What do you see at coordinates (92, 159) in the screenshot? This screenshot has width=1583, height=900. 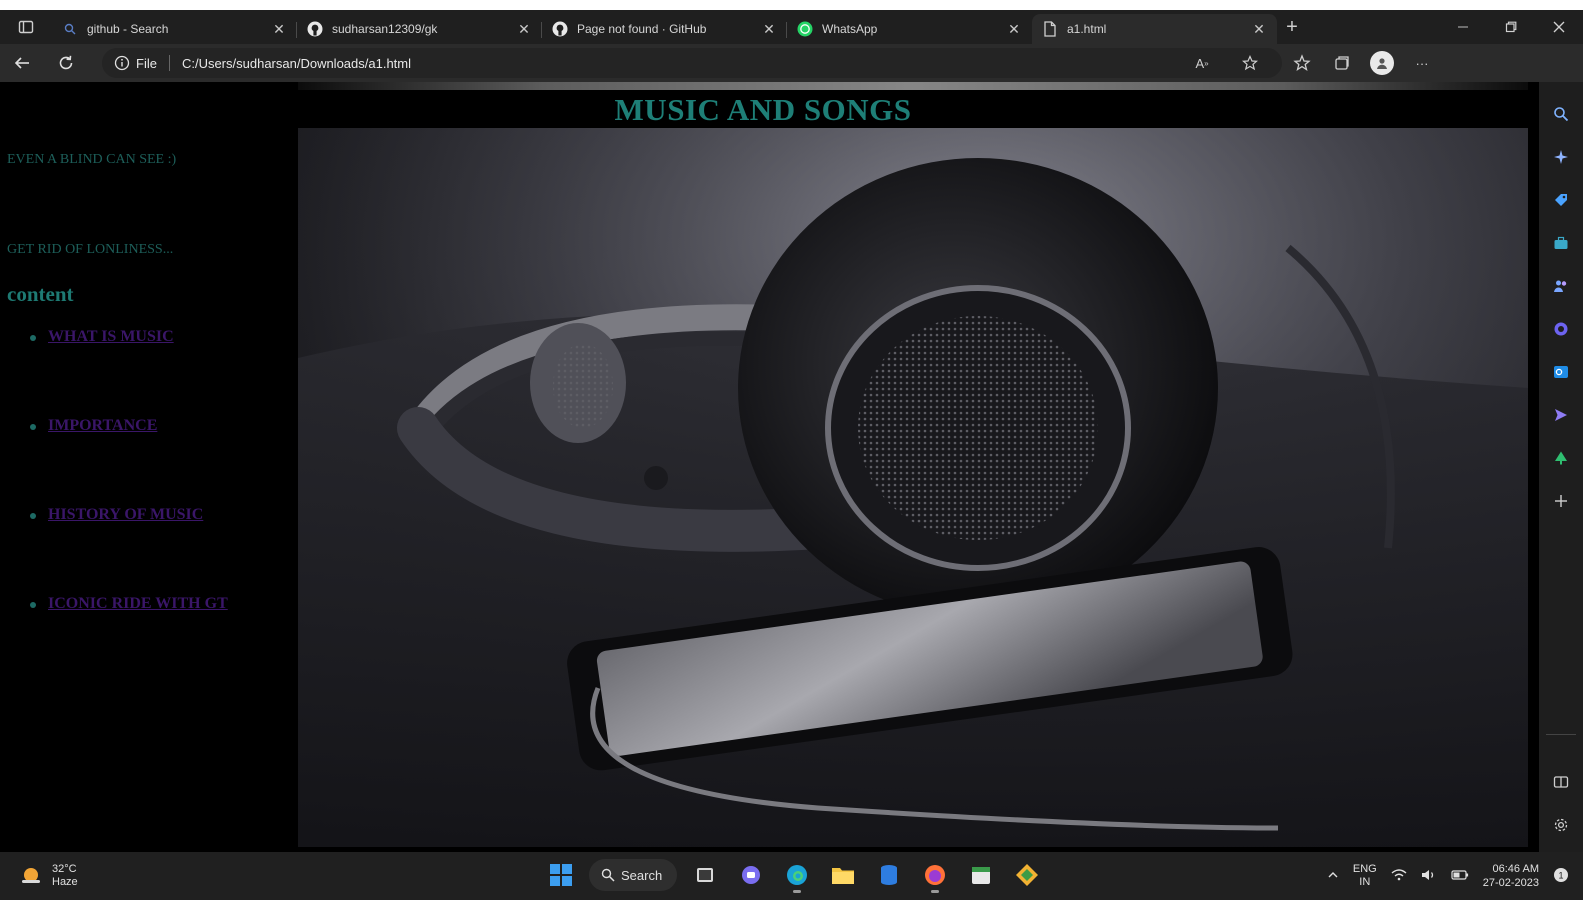 I see `tagline-1: EVEN A BLIND CAN SEE :)` at bounding box center [92, 159].